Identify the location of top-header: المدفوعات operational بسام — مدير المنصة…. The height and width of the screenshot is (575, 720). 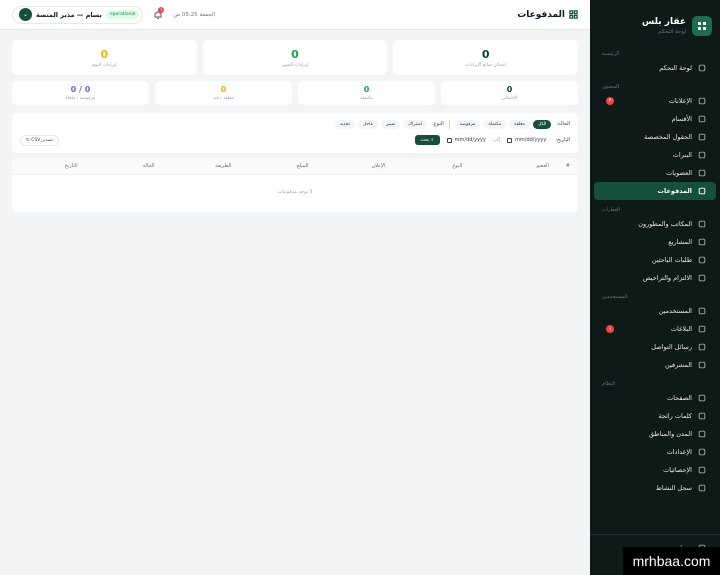
(295, 15).